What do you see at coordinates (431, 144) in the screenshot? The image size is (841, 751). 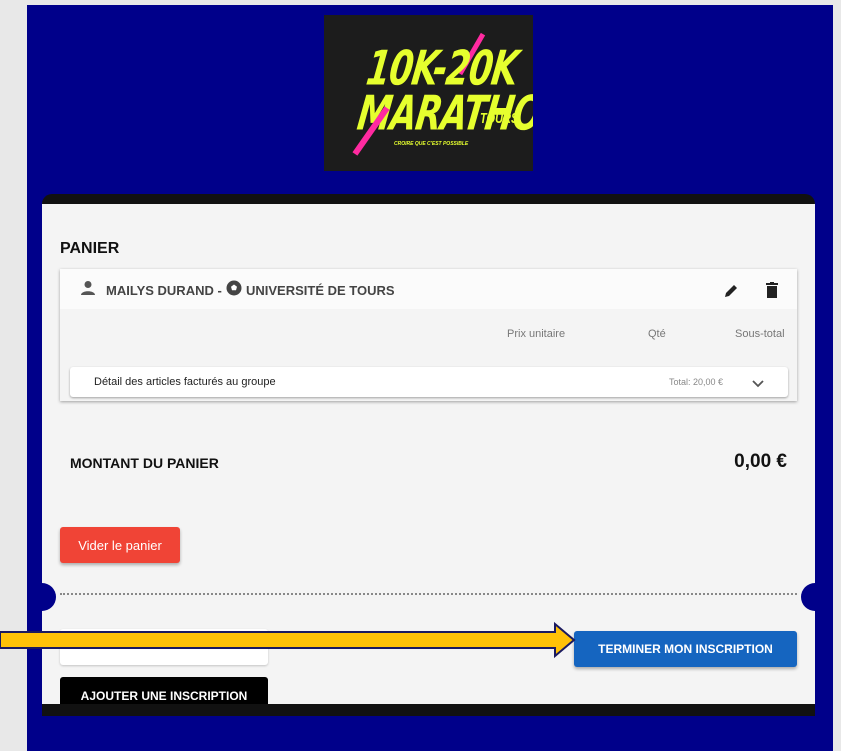 I see `logo-tagline: CROIRE QUE C'EST POSSIBLE` at bounding box center [431, 144].